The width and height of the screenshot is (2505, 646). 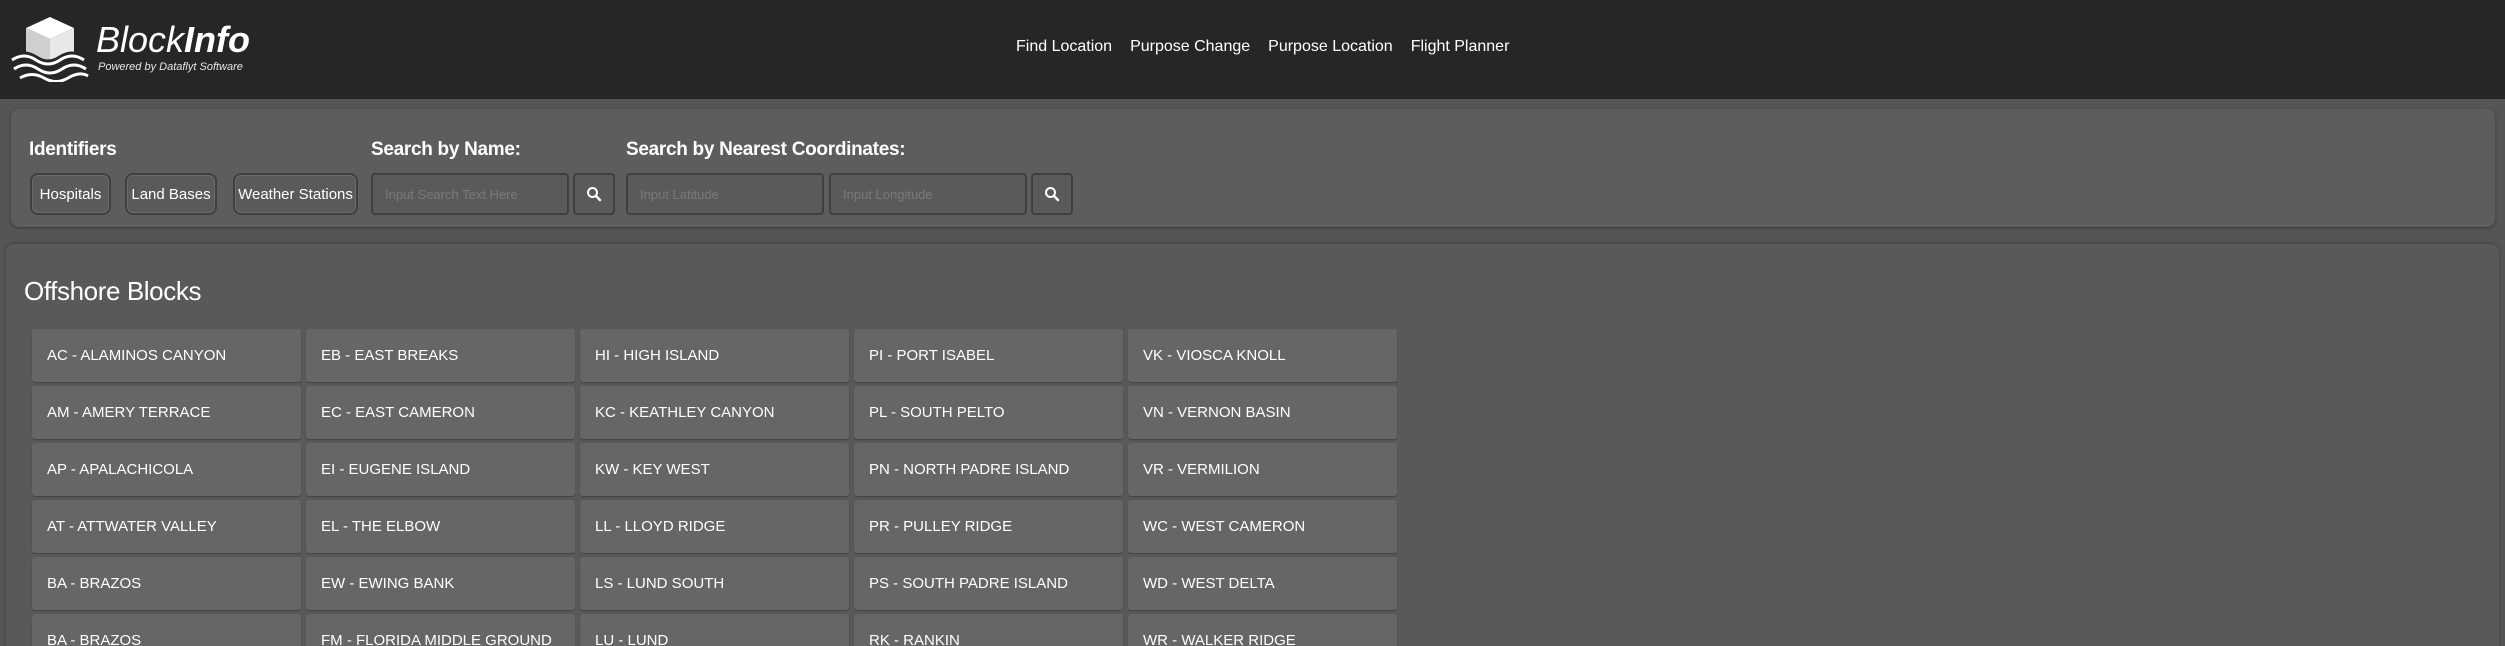 I want to click on offshore-block-item: PN - NORTH PADRE ISLAND, so click(x=988, y=469).